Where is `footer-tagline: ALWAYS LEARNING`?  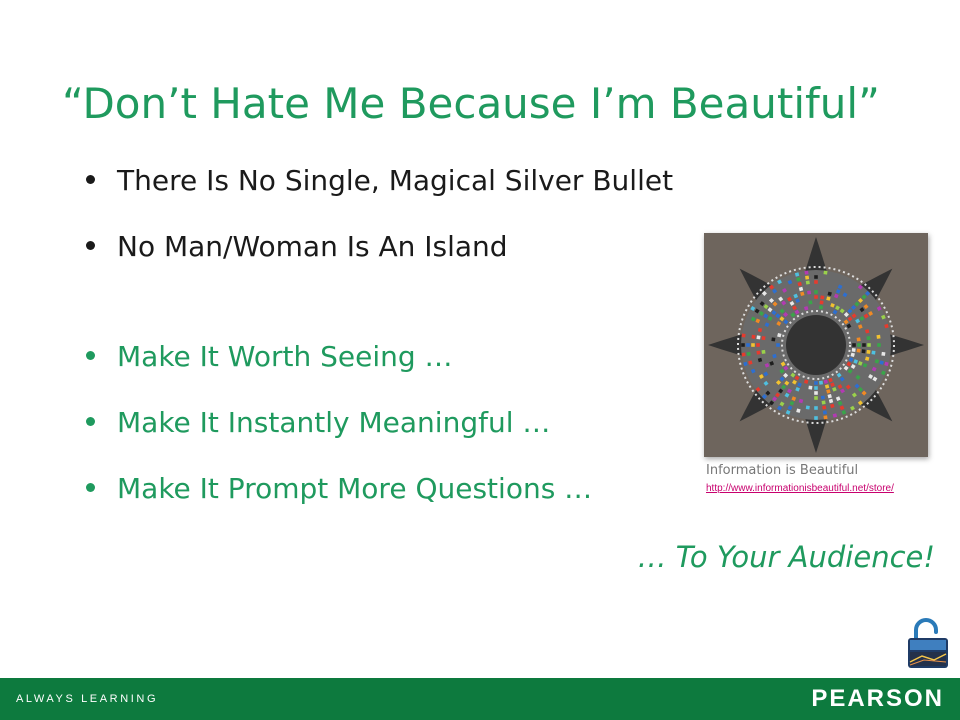 footer-tagline: ALWAYS LEARNING is located at coordinates (87, 699).